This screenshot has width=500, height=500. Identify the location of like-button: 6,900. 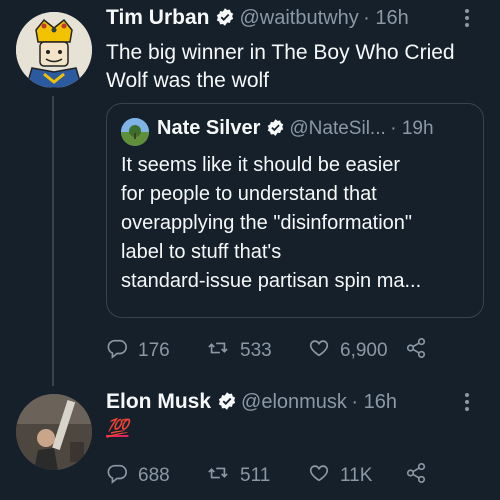
(356, 351).